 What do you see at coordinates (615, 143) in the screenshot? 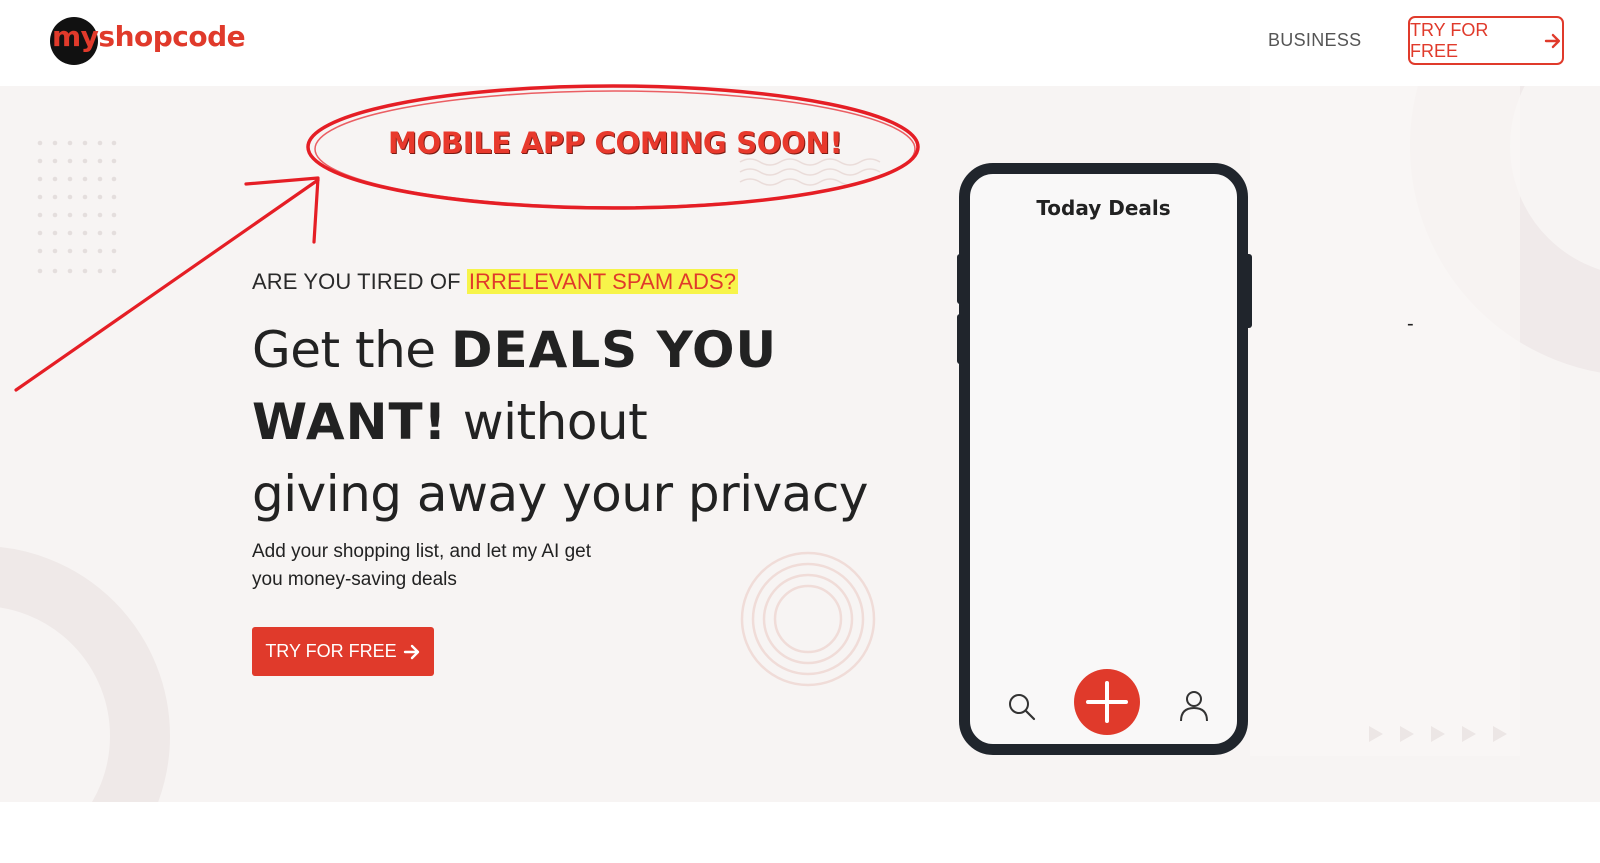
I see `annotation-coming-soon-text: MOBILE APP COMING SOON!` at bounding box center [615, 143].